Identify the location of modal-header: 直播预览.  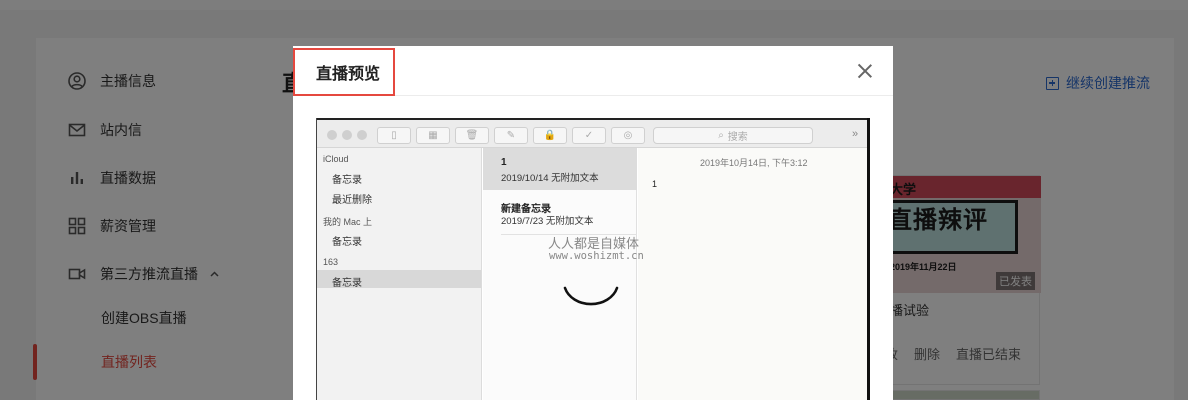
(593, 71).